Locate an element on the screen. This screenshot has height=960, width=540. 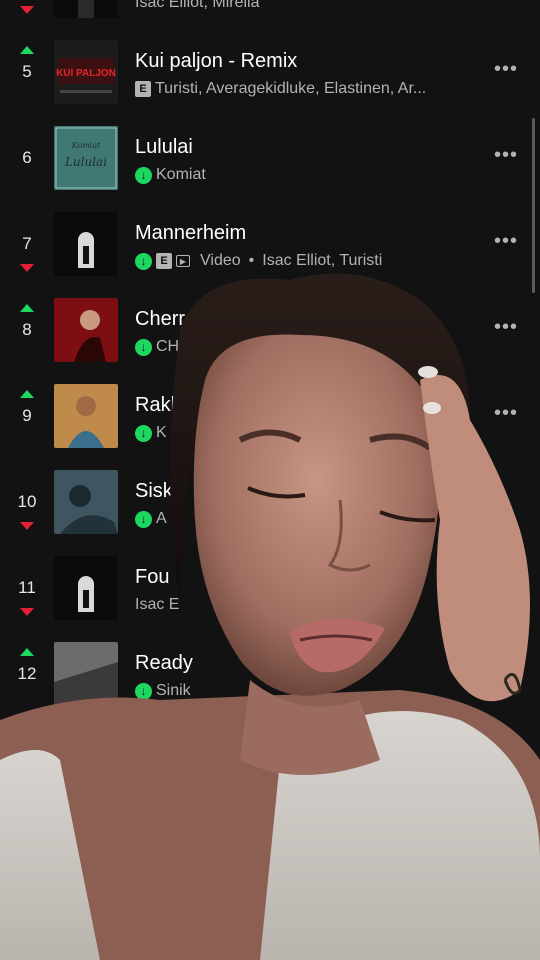
artist-text: K is located at coordinates (161, 432).